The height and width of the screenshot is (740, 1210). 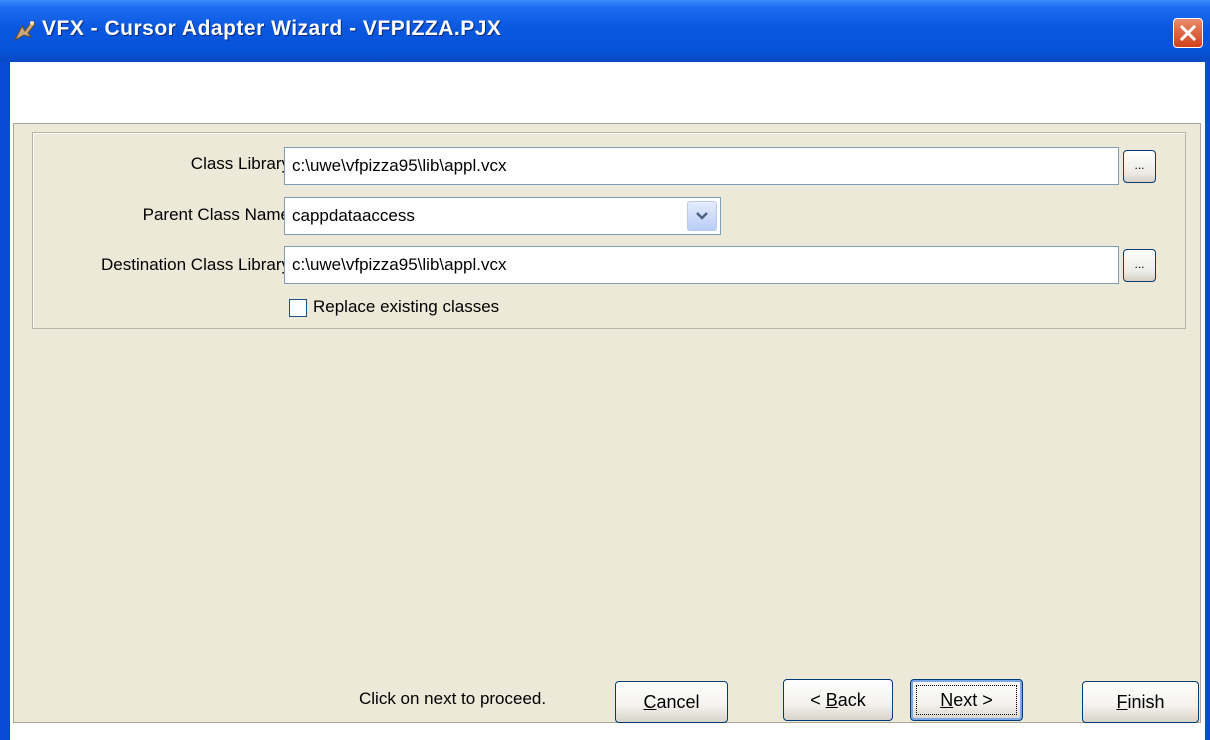 I want to click on finish-accel: F, so click(x=1122, y=702).